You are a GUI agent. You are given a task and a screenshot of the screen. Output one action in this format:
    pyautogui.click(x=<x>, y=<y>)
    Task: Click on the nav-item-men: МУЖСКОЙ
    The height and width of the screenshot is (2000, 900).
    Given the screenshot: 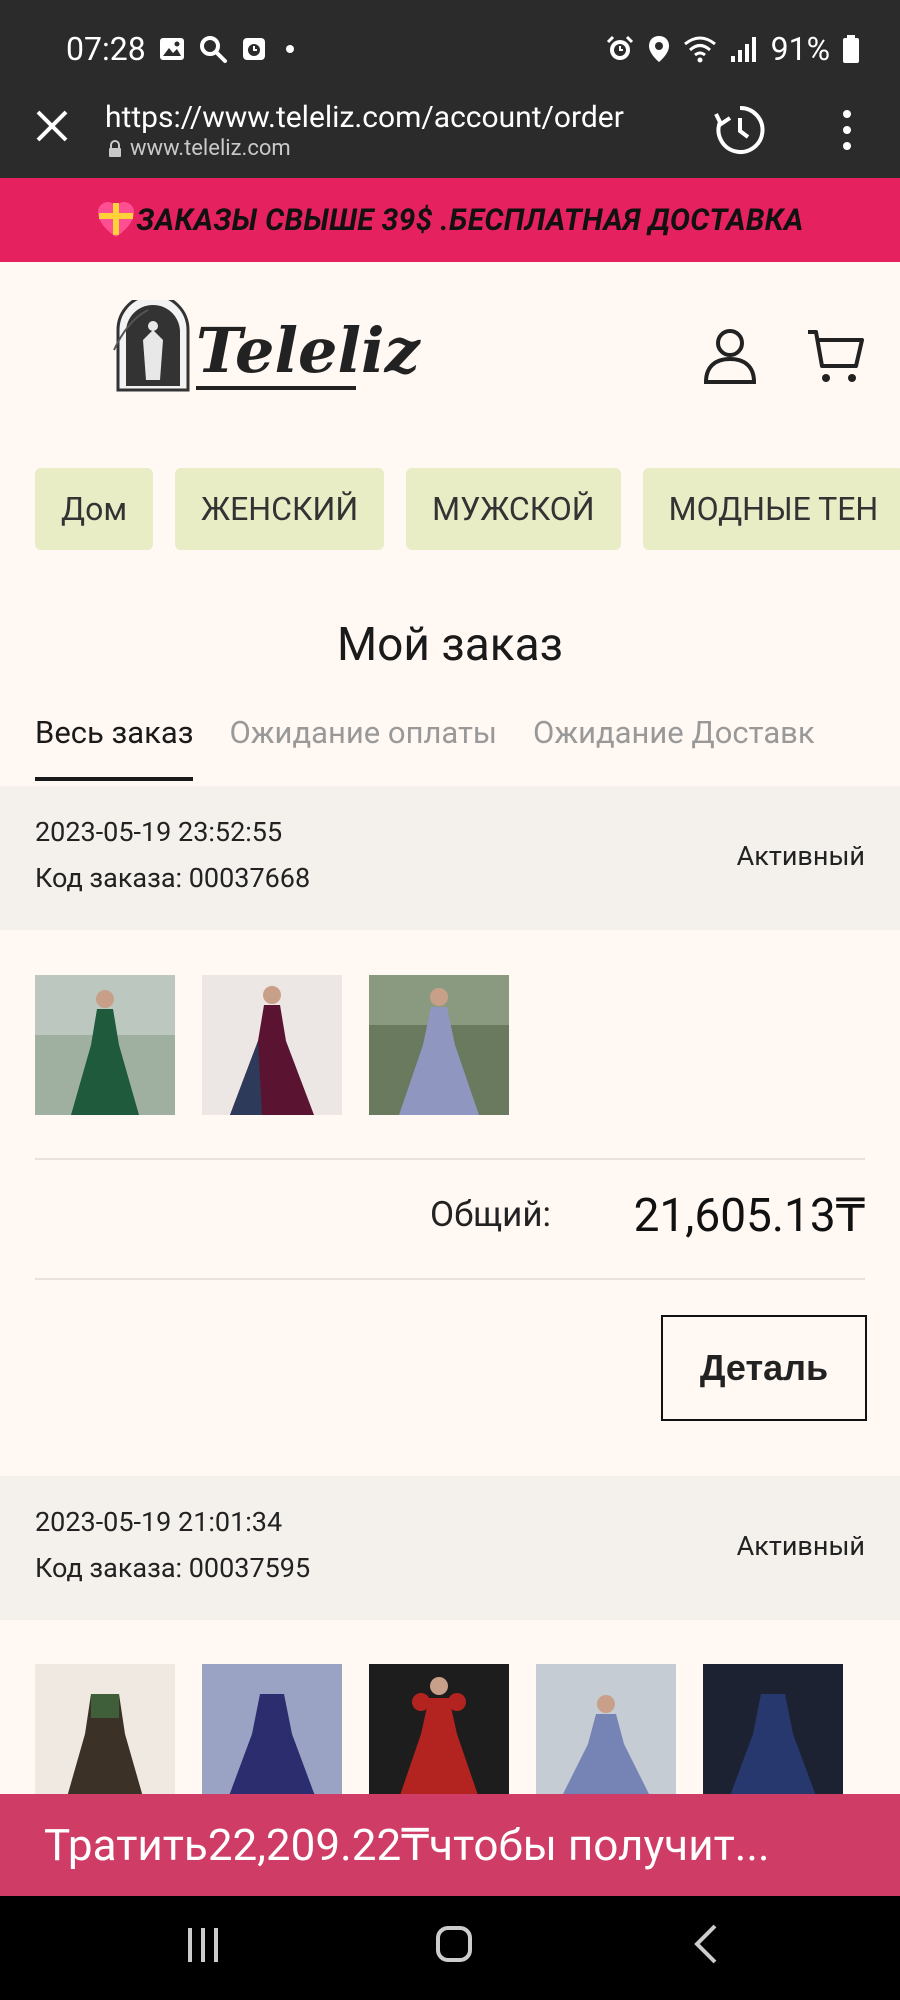 What is the action you would take?
    pyautogui.click(x=513, y=509)
    